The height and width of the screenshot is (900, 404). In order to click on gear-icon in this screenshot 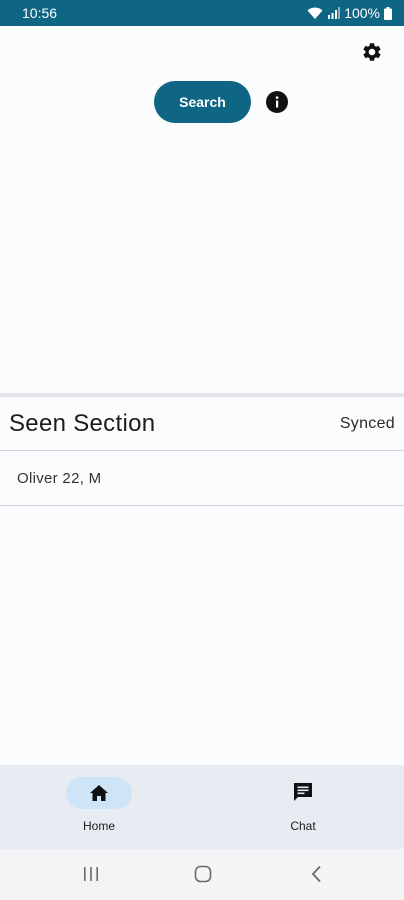, I will do `click(372, 52)`.